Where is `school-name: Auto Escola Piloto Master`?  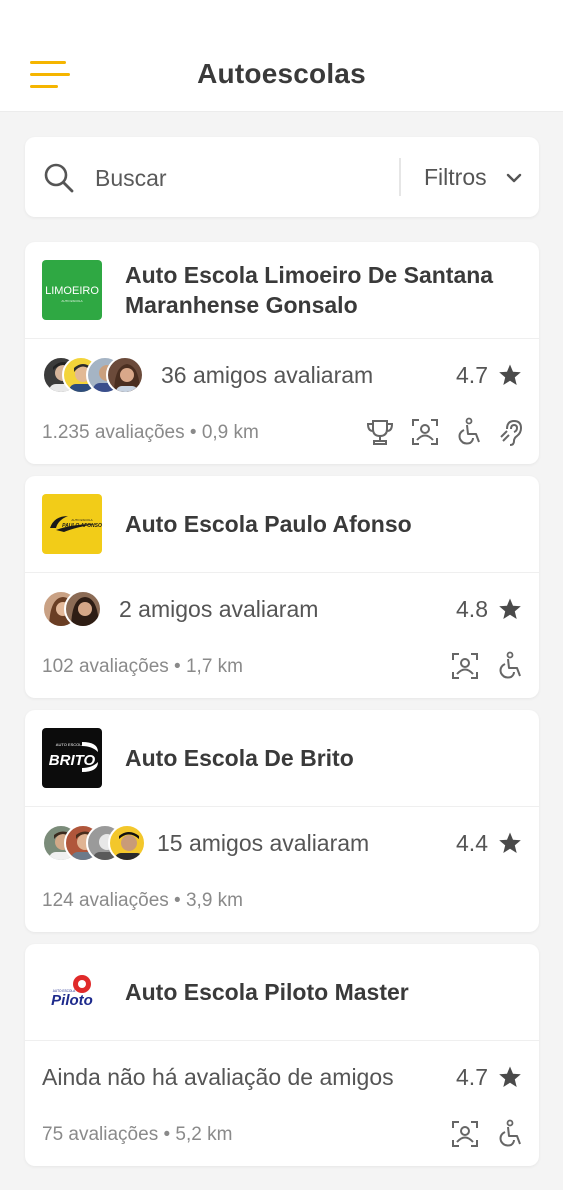 school-name: Auto Escola Piloto Master is located at coordinates (267, 992).